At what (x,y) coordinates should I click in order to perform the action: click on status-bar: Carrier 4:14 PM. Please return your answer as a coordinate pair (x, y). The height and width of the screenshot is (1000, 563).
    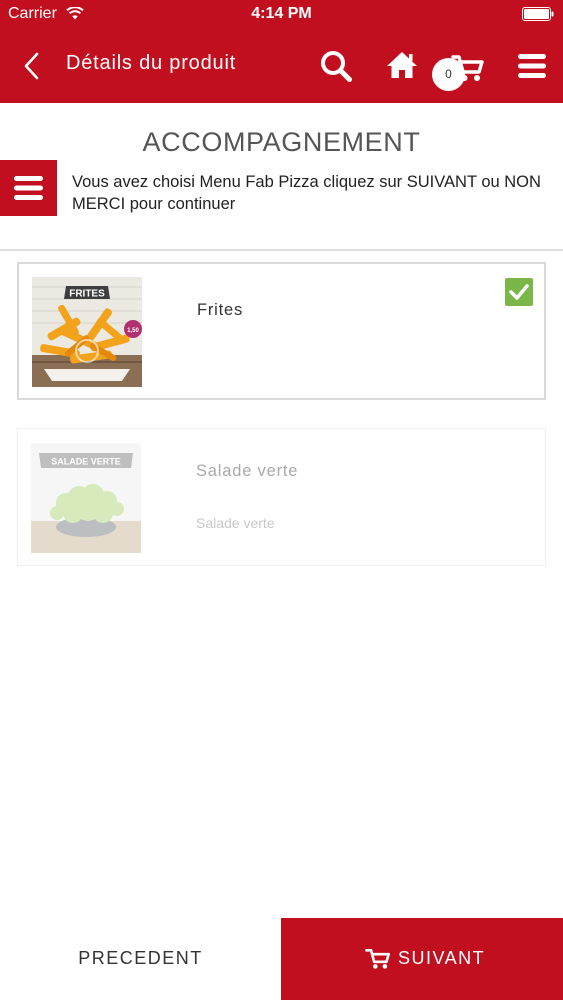
    Looking at the image, I should click on (281, 15).